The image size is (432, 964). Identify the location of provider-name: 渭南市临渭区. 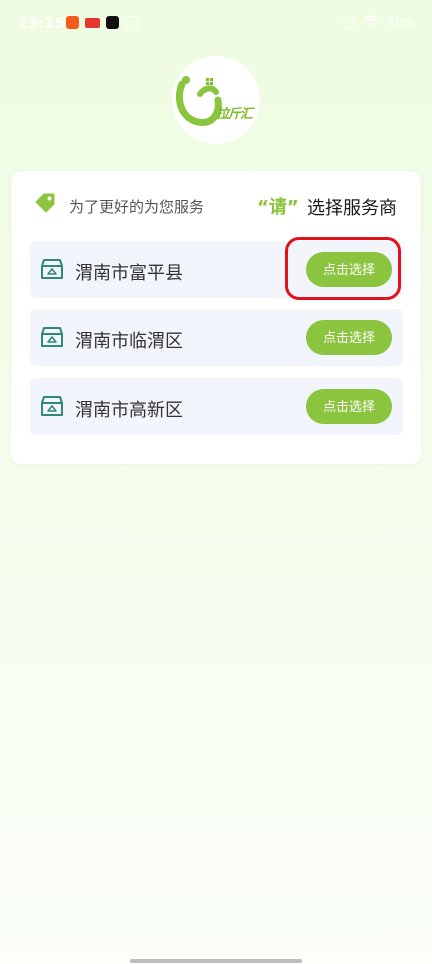
(129, 341).